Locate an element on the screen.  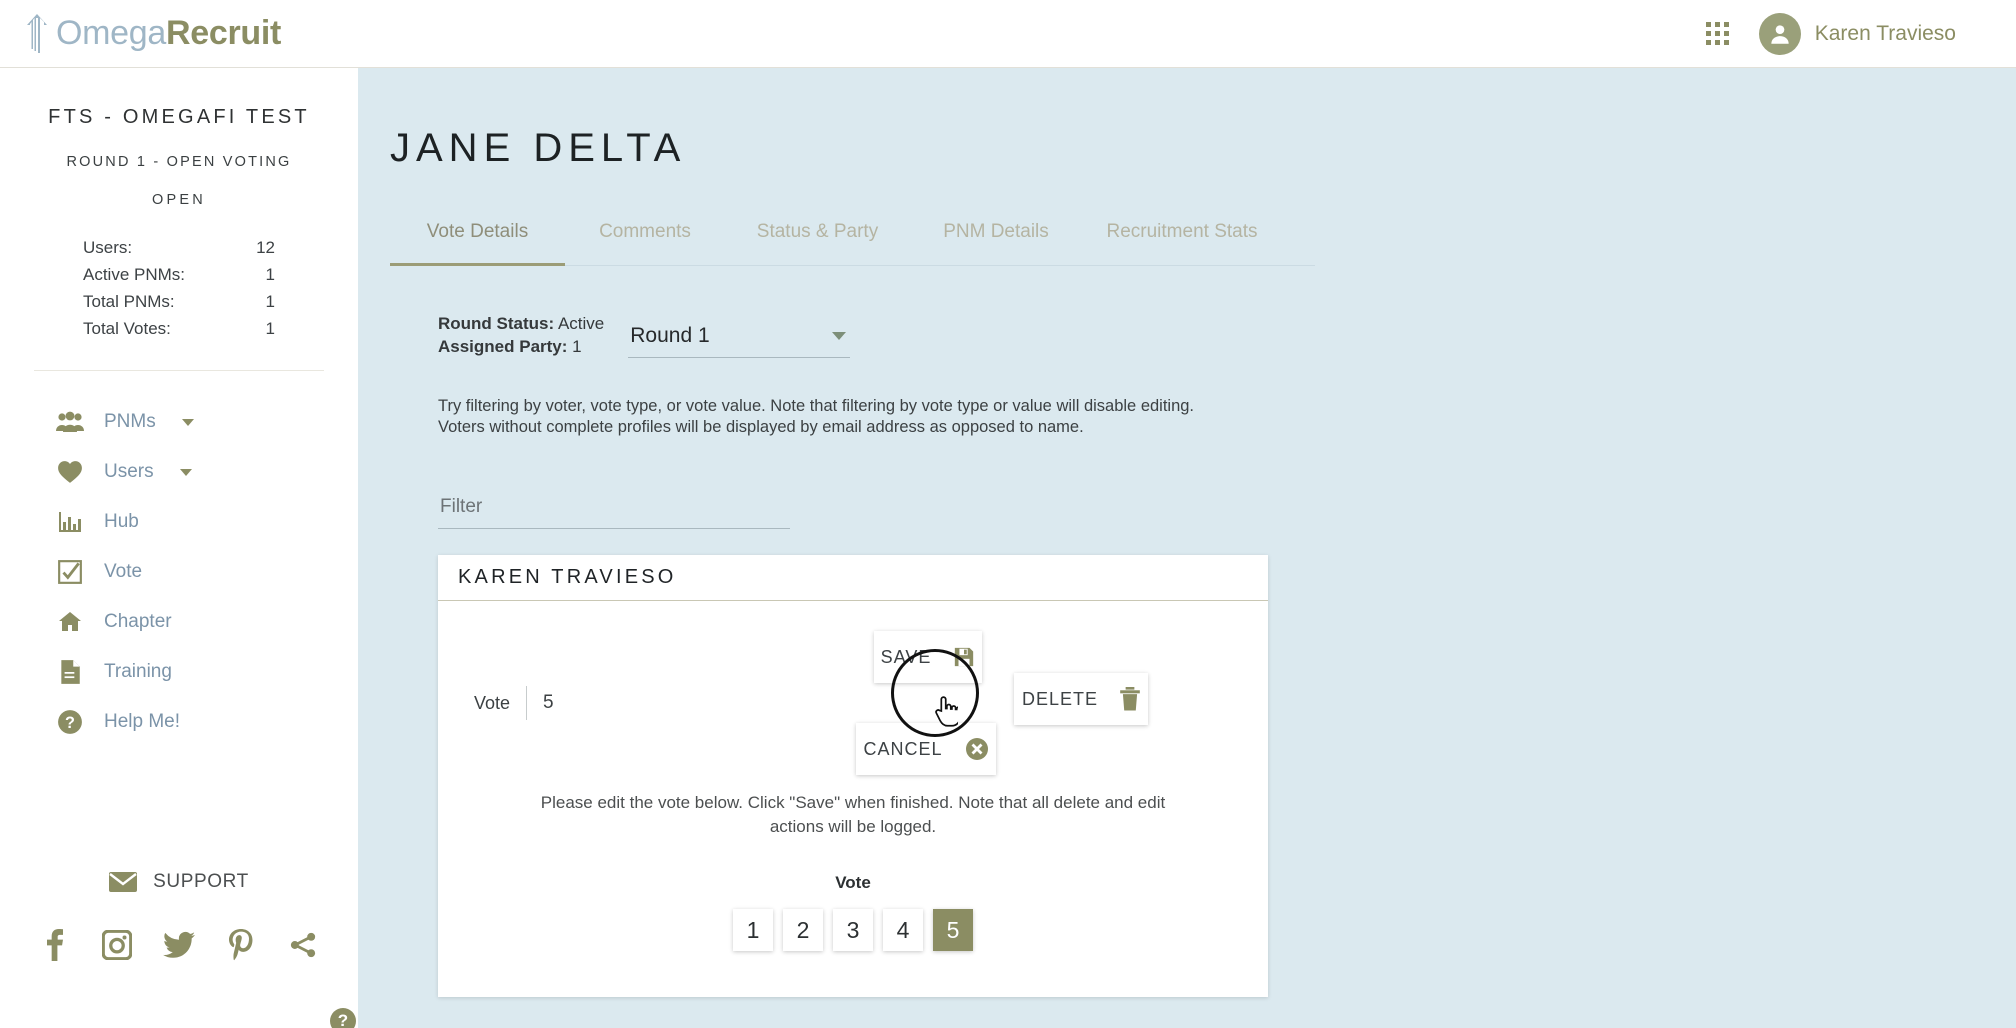
filter-input is located at coordinates (614, 512).